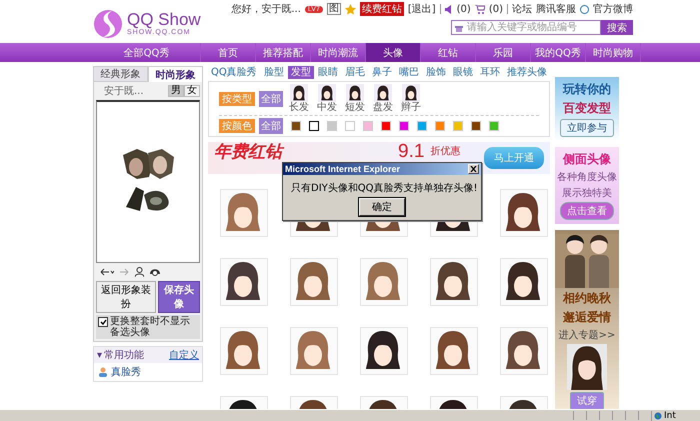 The image size is (700, 421). I want to click on search-button: 搜索, so click(617, 27).